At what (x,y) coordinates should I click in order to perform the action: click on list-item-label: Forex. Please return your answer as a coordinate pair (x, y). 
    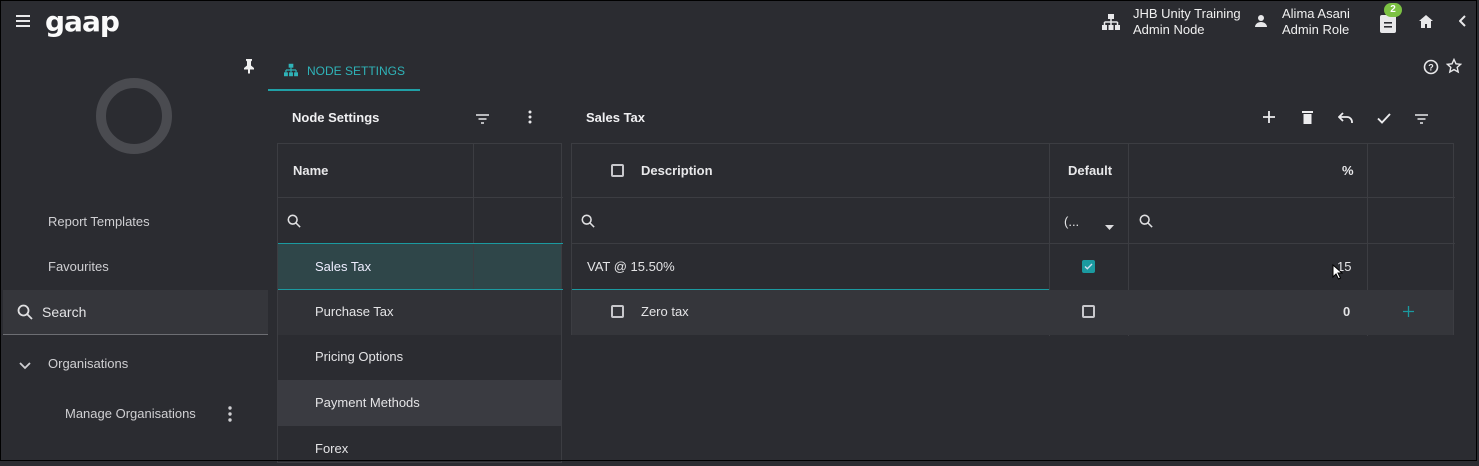
    Looking at the image, I should click on (332, 448).